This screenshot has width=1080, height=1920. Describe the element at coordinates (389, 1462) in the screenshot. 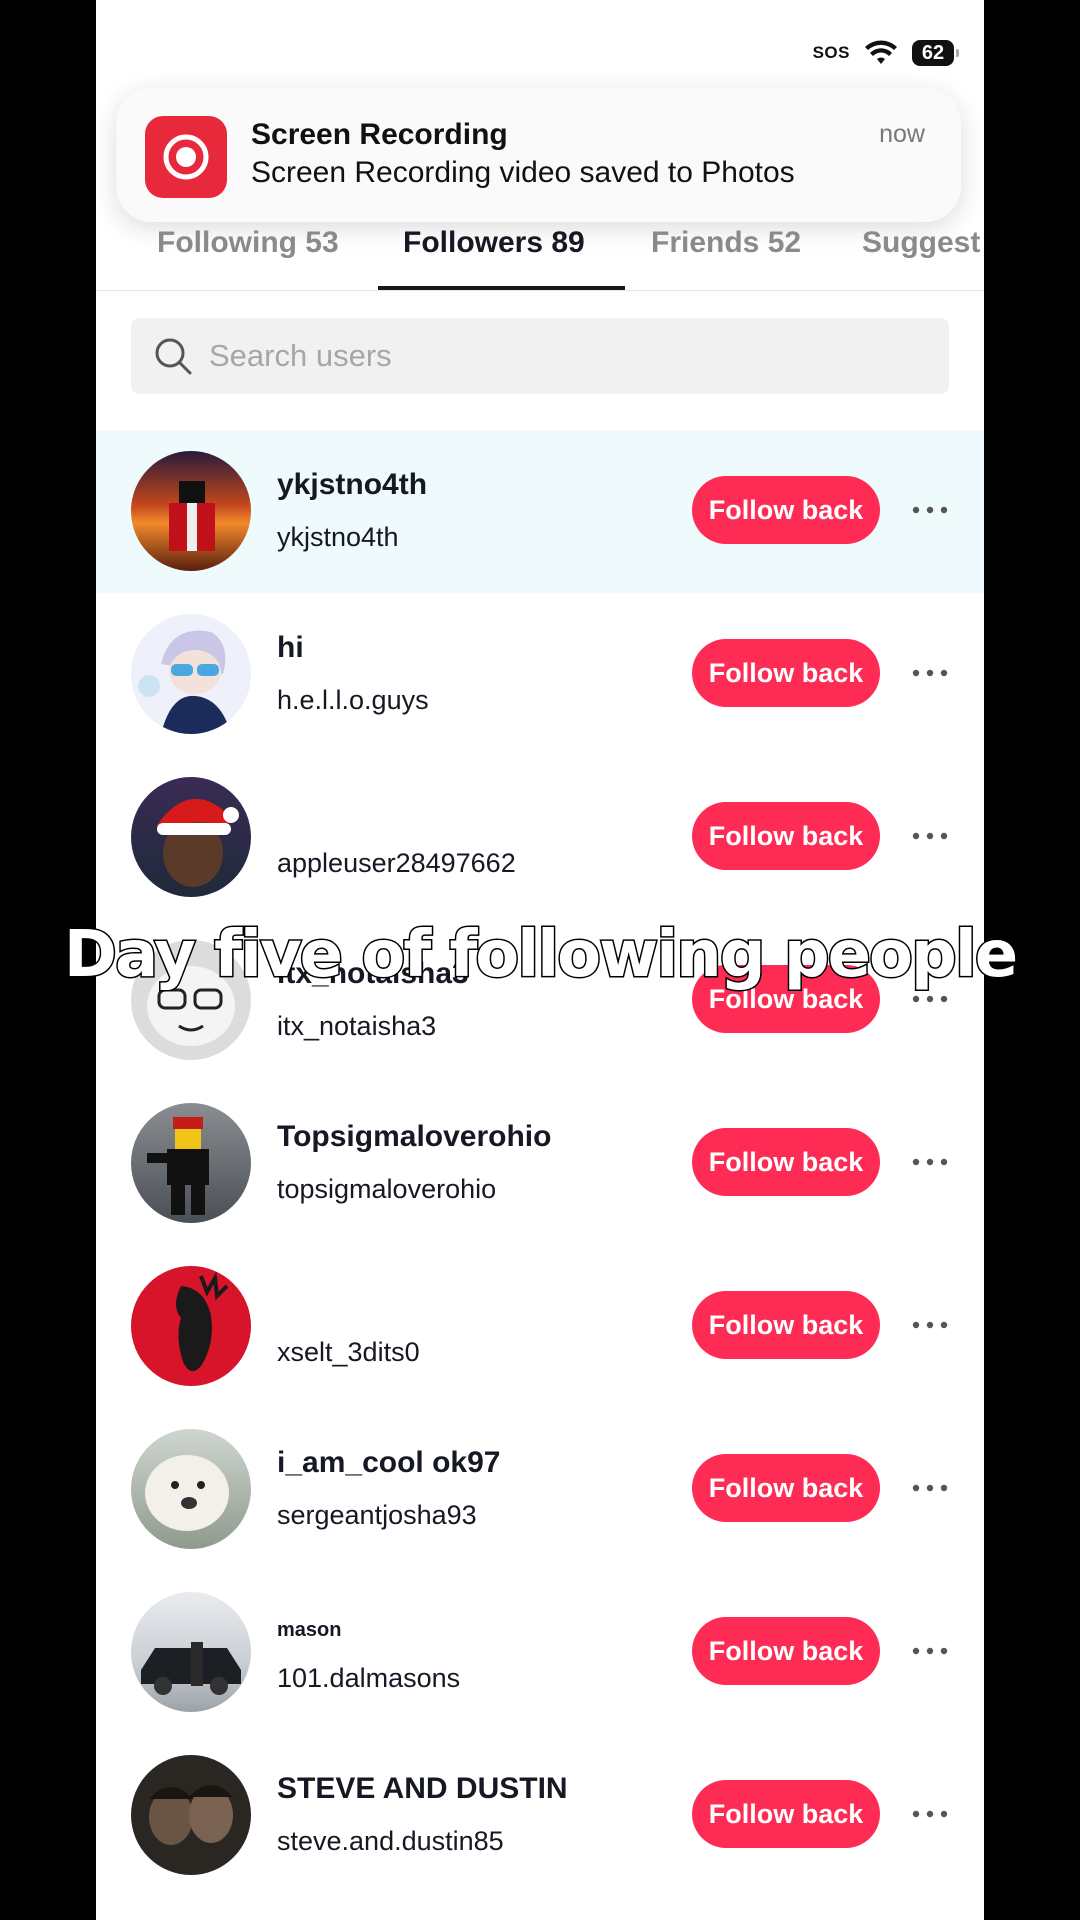

I see `user-display-name: i_am_cool ok97` at that location.